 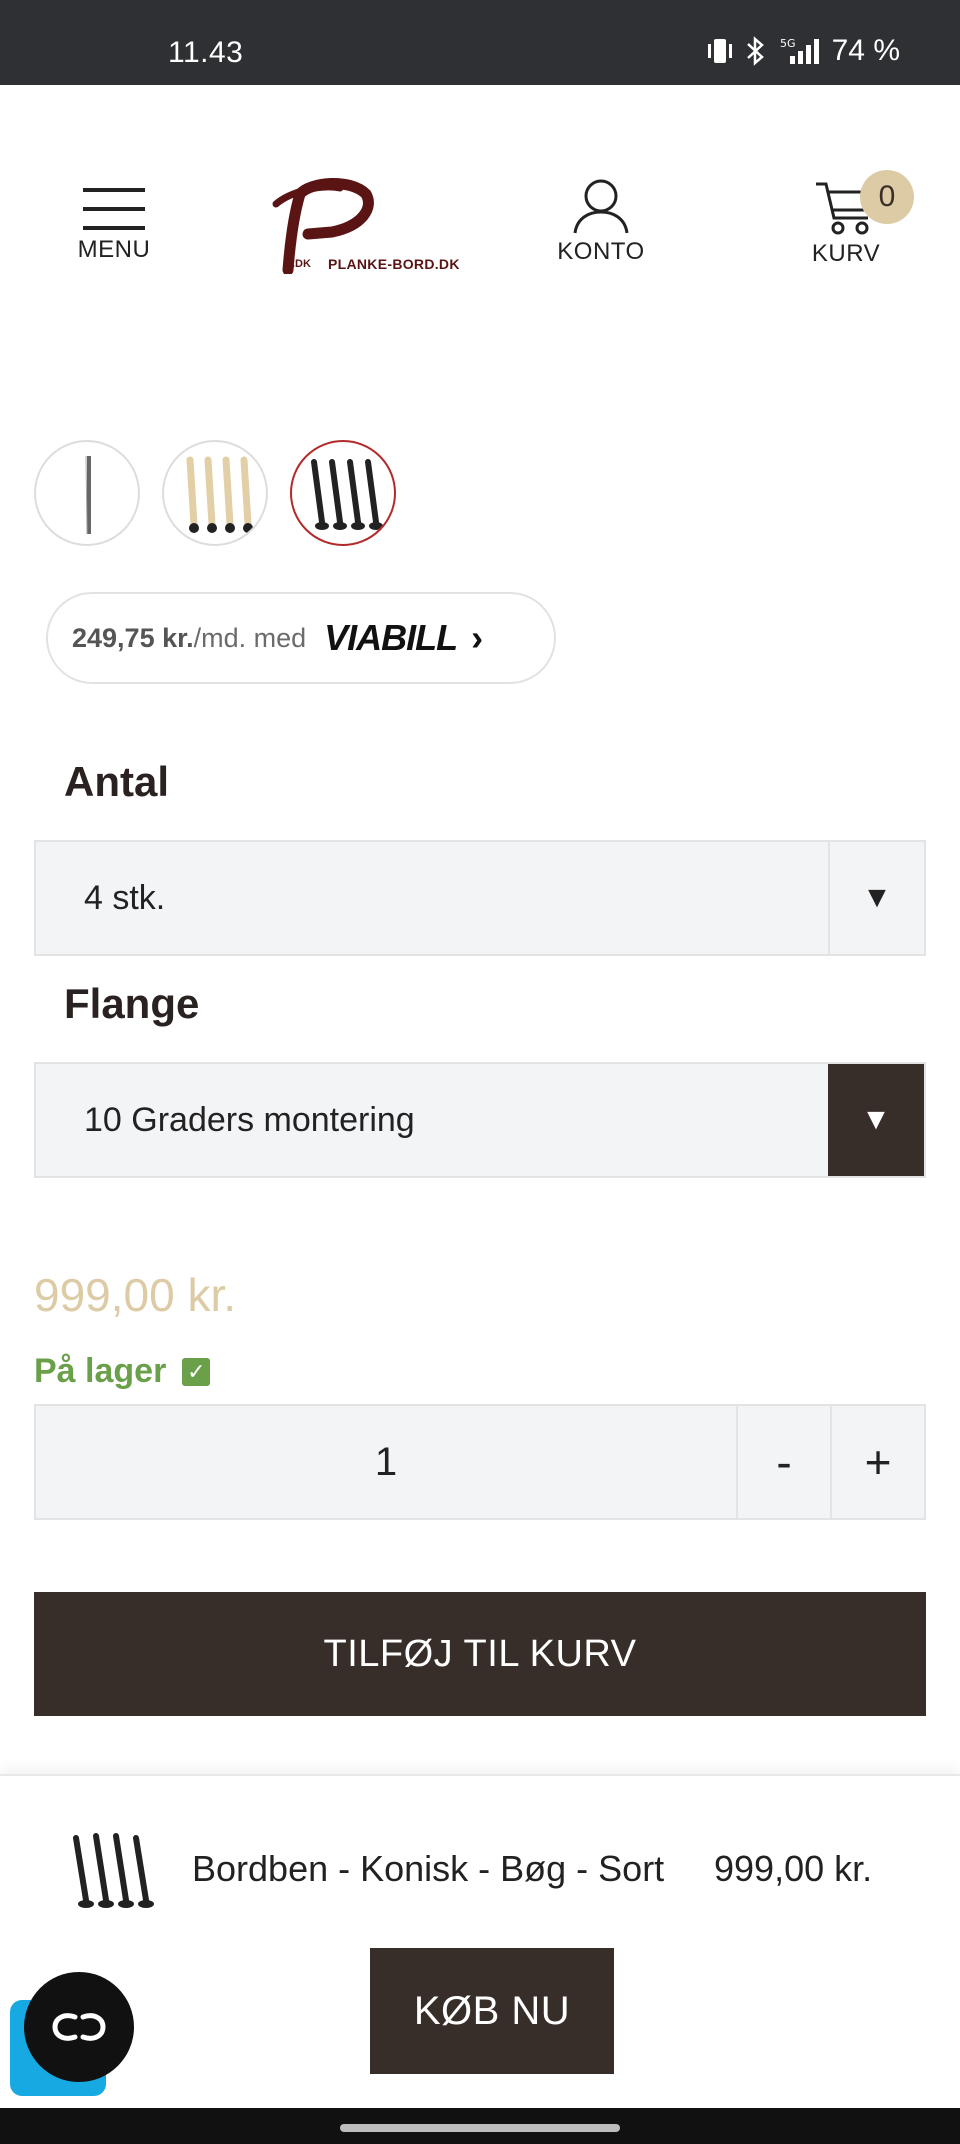 What do you see at coordinates (364, 224) in the screenshot?
I see `site-logo: Bord .DK PLANKE-BORD.DK` at bounding box center [364, 224].